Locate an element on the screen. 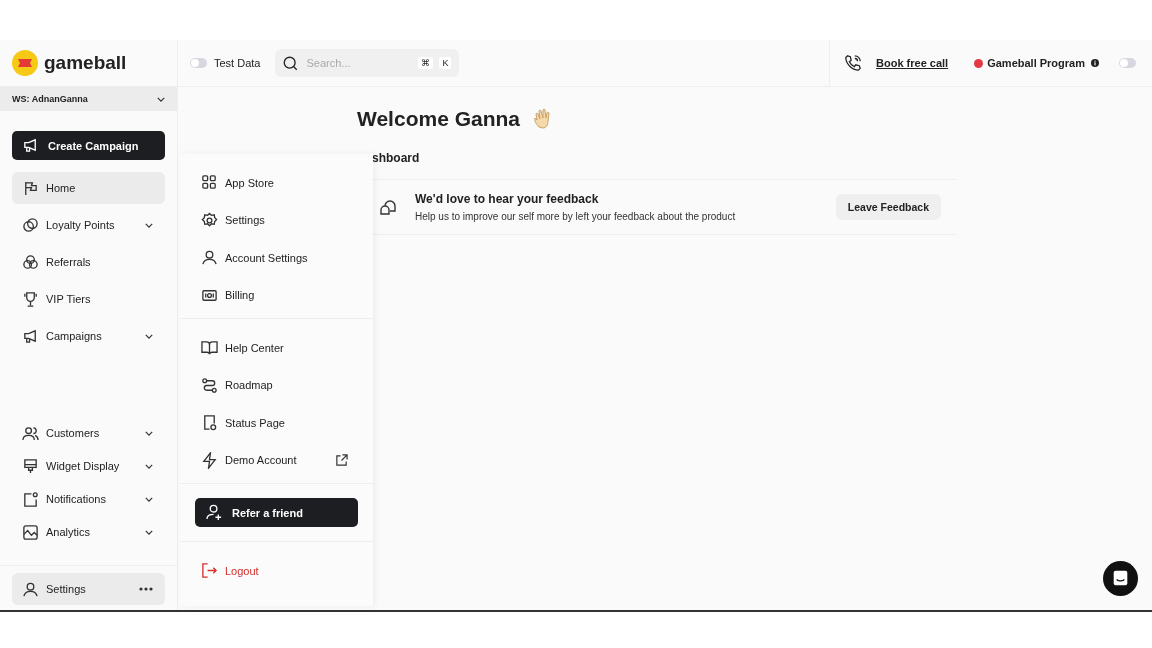 Image resolution: width=1152 pixels, height=648 pixels. search-field: Search... ⌘ K is located at coordinates (367, 63).